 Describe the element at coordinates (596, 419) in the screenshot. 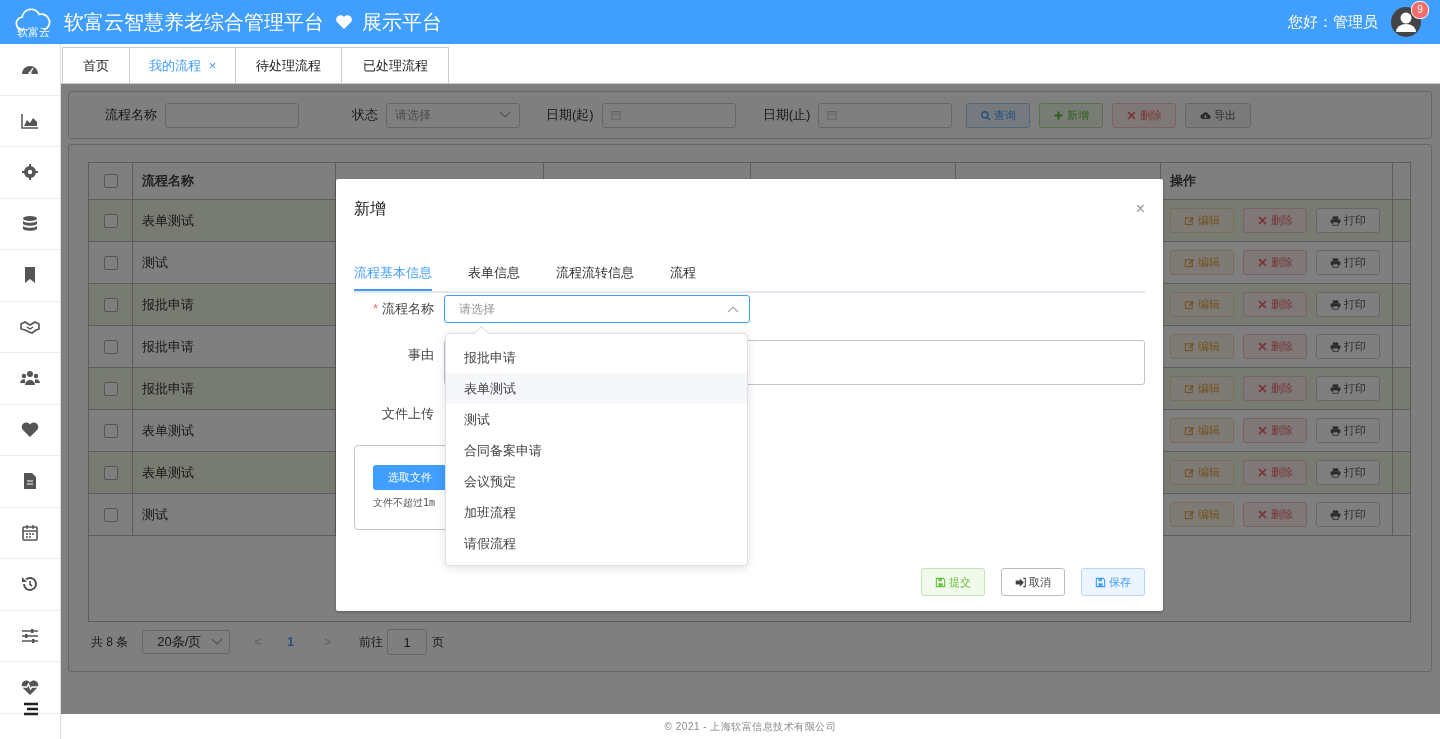

I see `dropdown-option: 测试` at that location.